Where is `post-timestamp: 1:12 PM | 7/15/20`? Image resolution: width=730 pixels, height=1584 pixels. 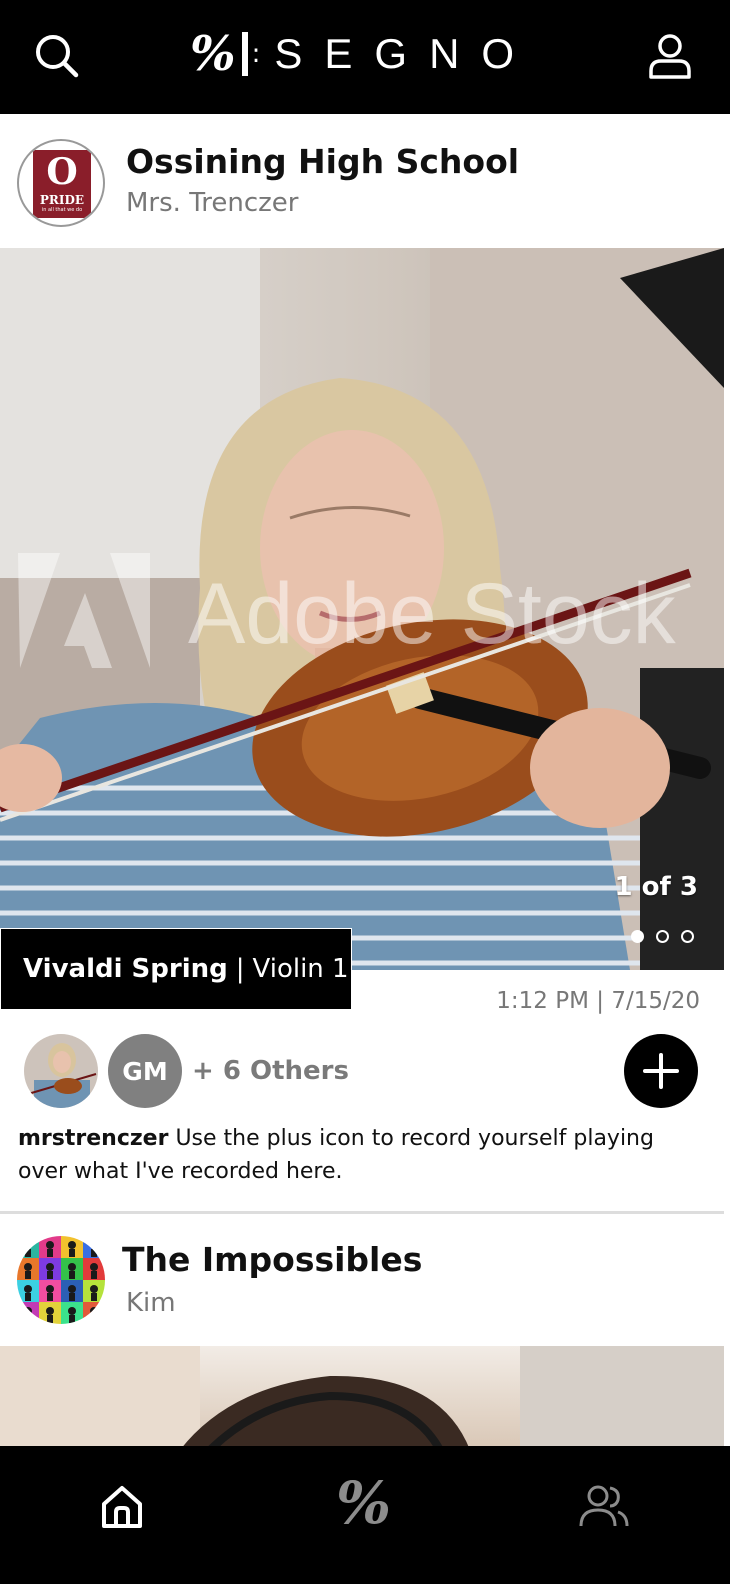 post-timestamp: 1:12 PM | 7/15/20 is located at coordinates (598, 1001).